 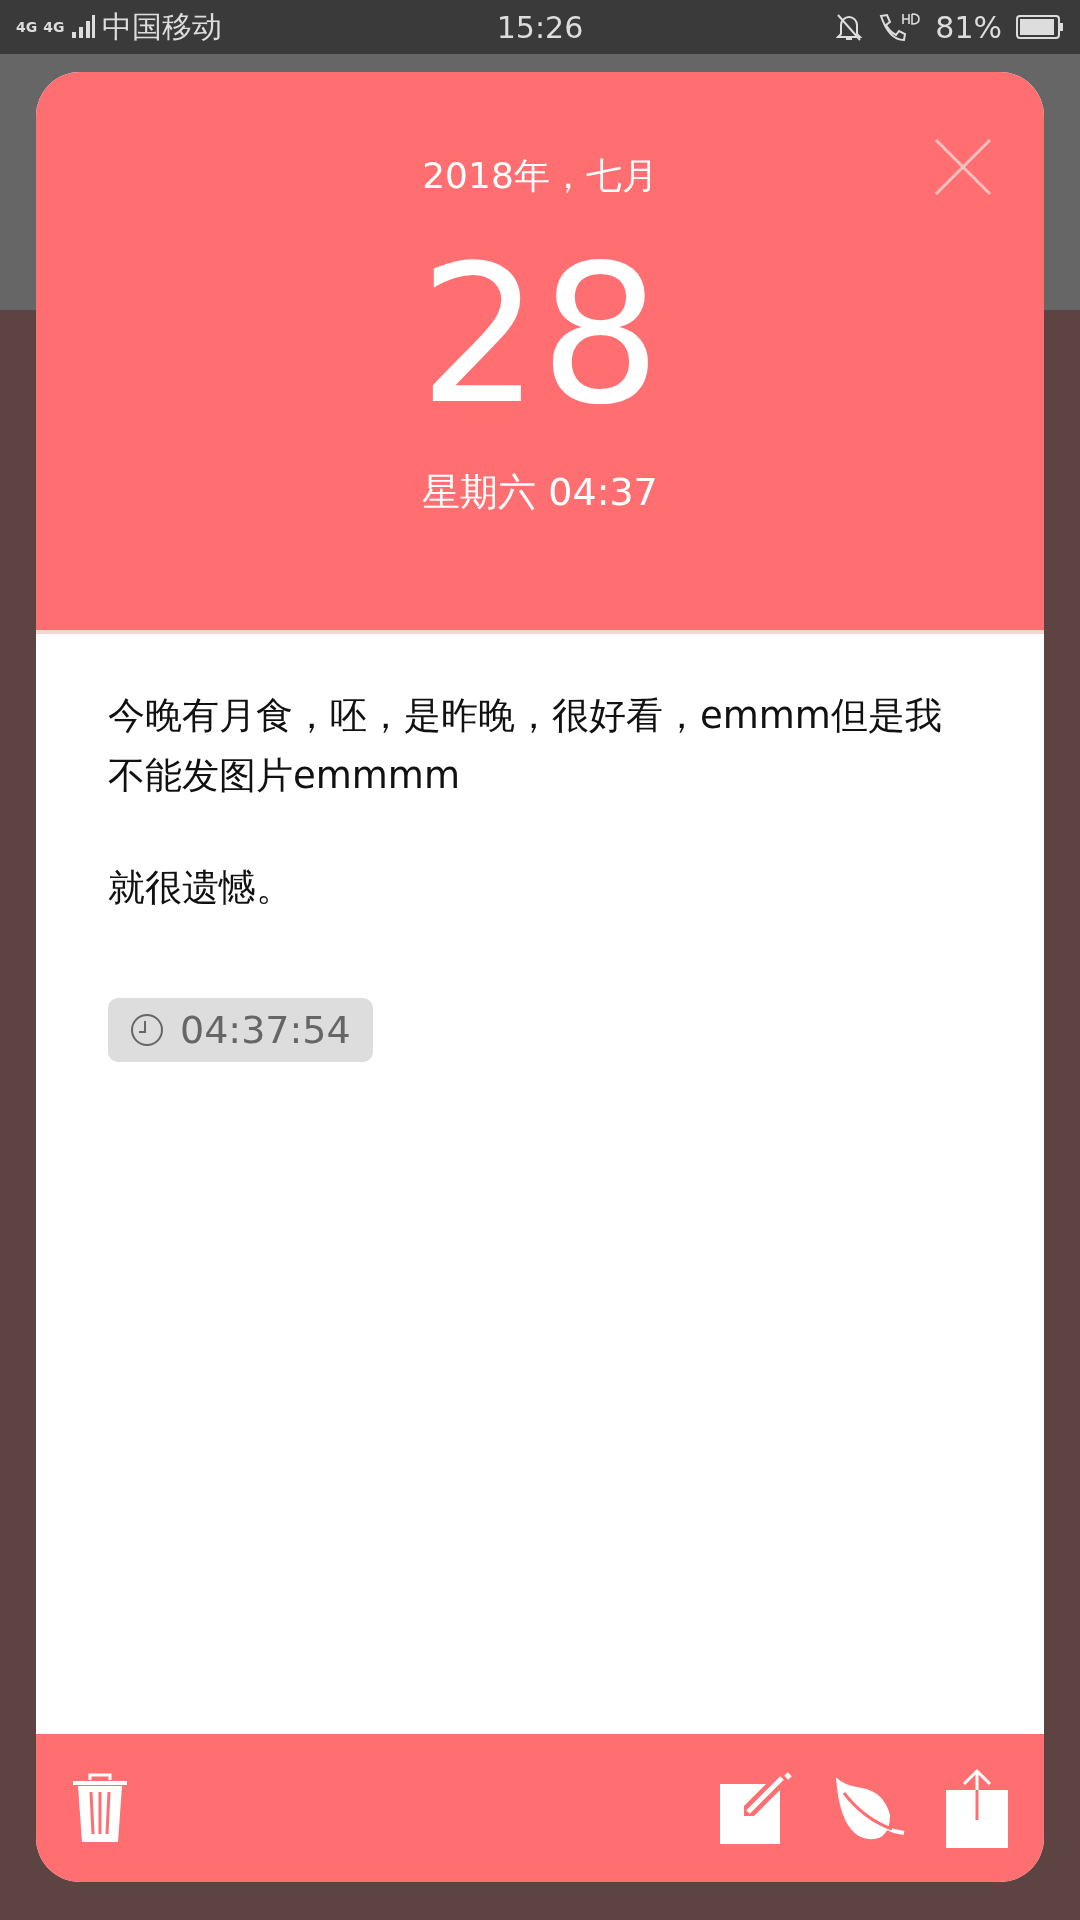 I want to click on year-month: 2018年，七月, so click(x=540, y=176).